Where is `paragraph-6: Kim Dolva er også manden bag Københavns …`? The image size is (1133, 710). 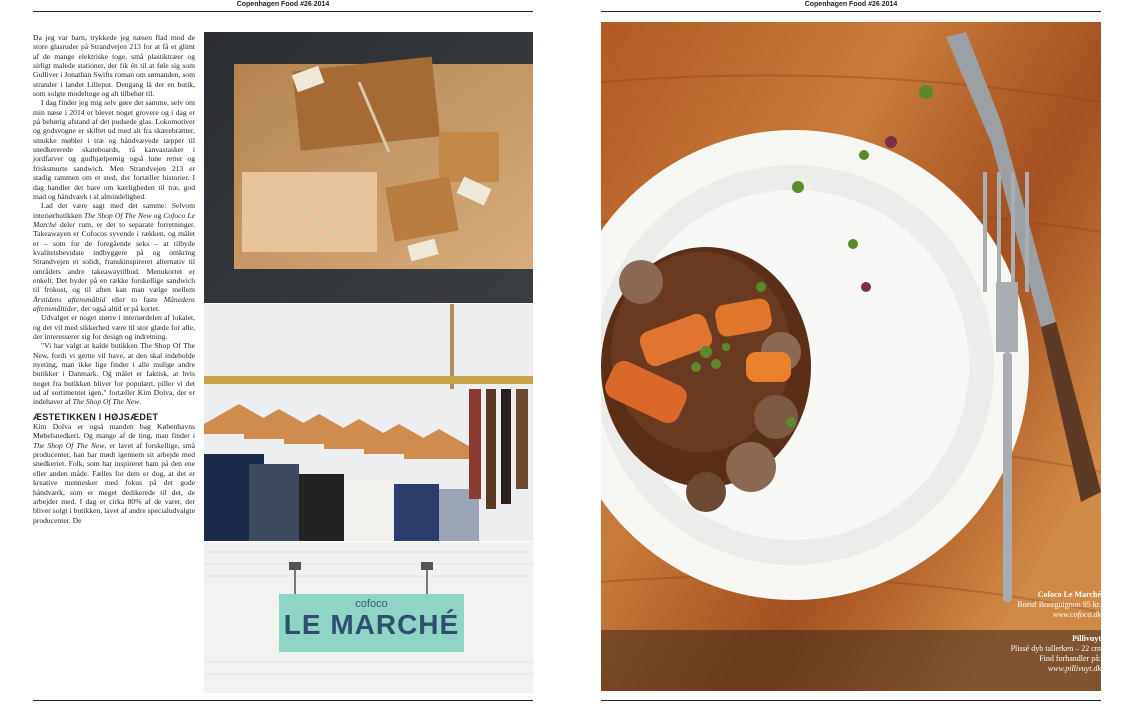 paragraph-6: Kim Dolva er også manden bag Københavns … is located at coordinates (114, 473).